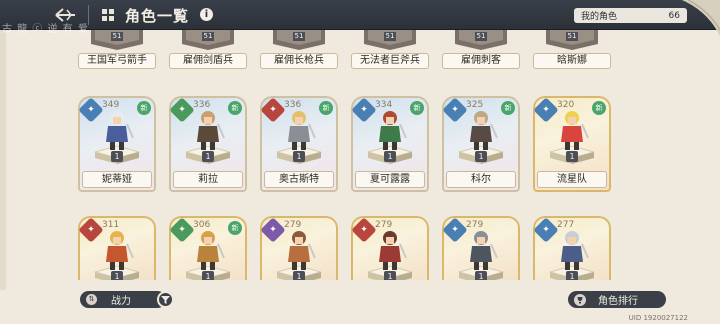 Image resolution: width=720 pixels, height=324 pixels. What do you see at coordinates (3, 160) in the screenshot?
I see `left-edge-decoration` at bounding box center [3, 160].